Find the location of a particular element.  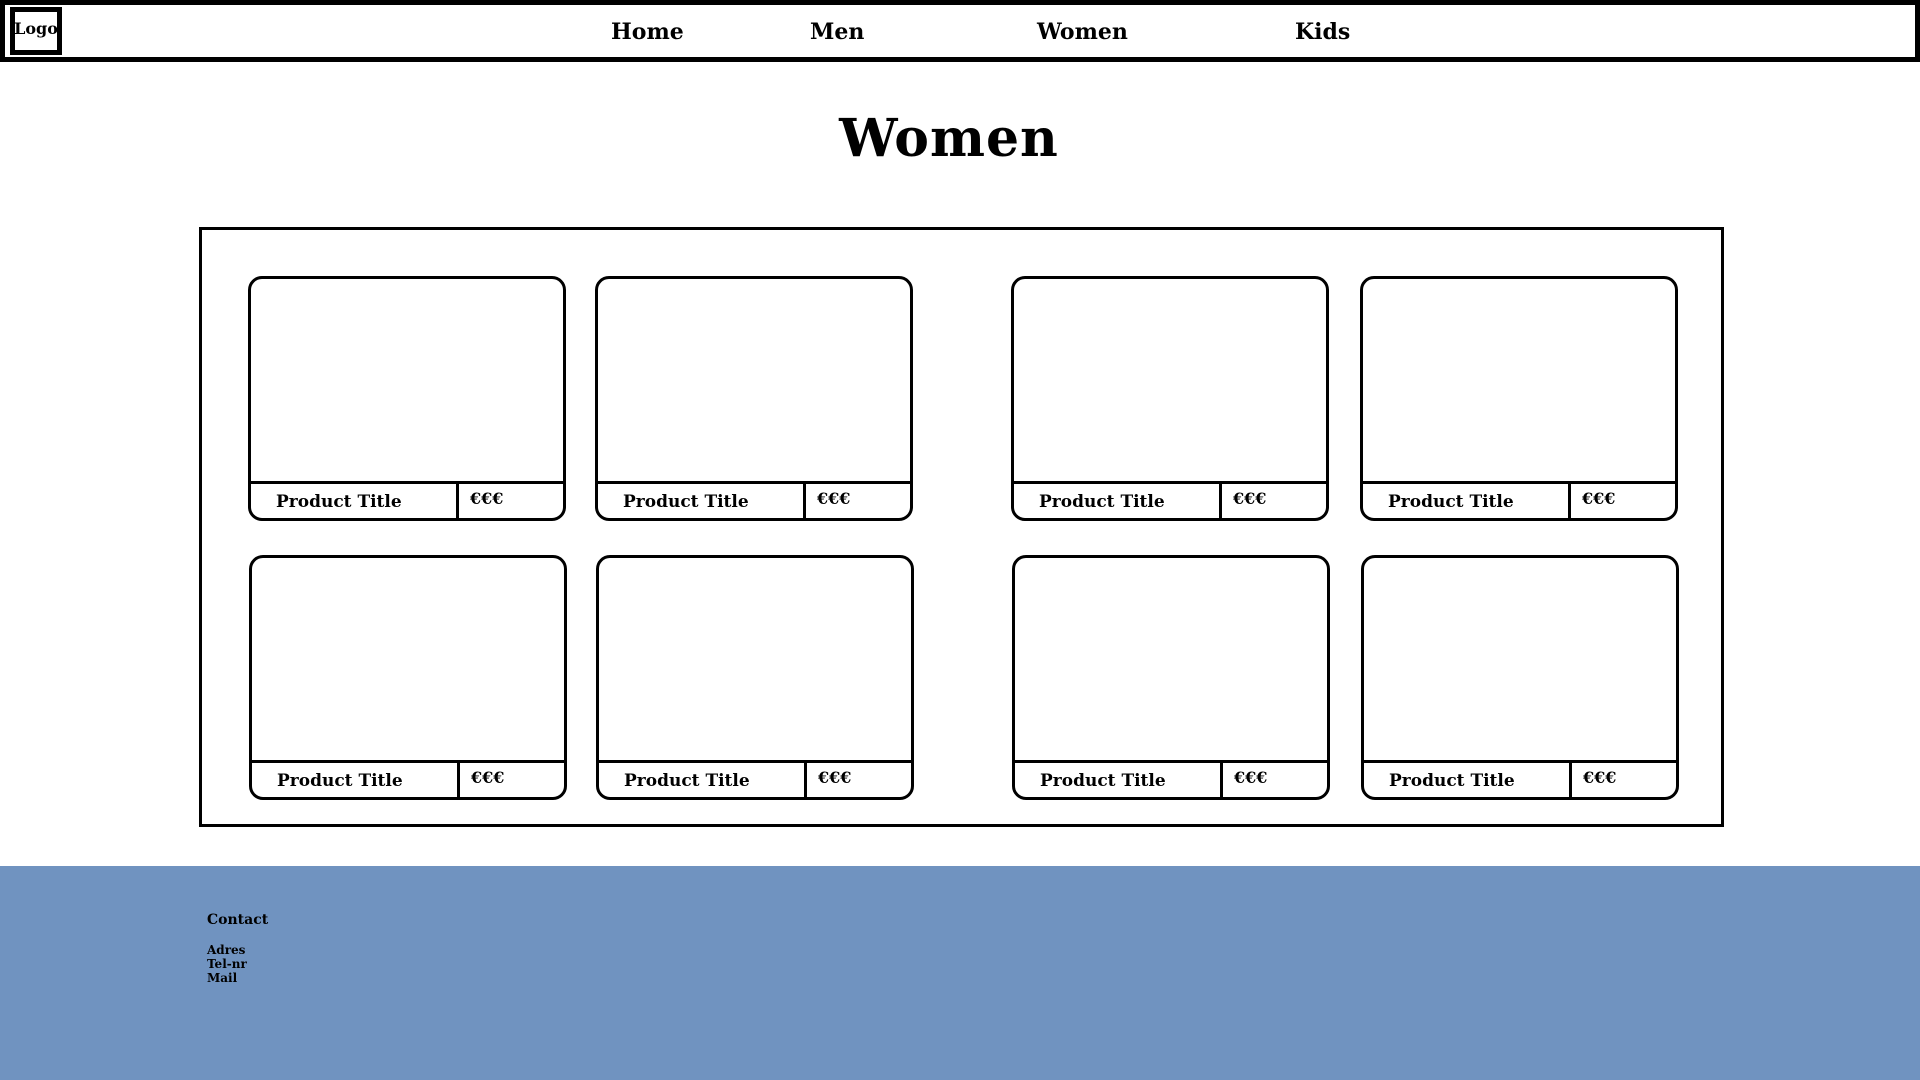

top-nav-bar: Logo Home Men Women Kids is located at coordinates (960, 31).